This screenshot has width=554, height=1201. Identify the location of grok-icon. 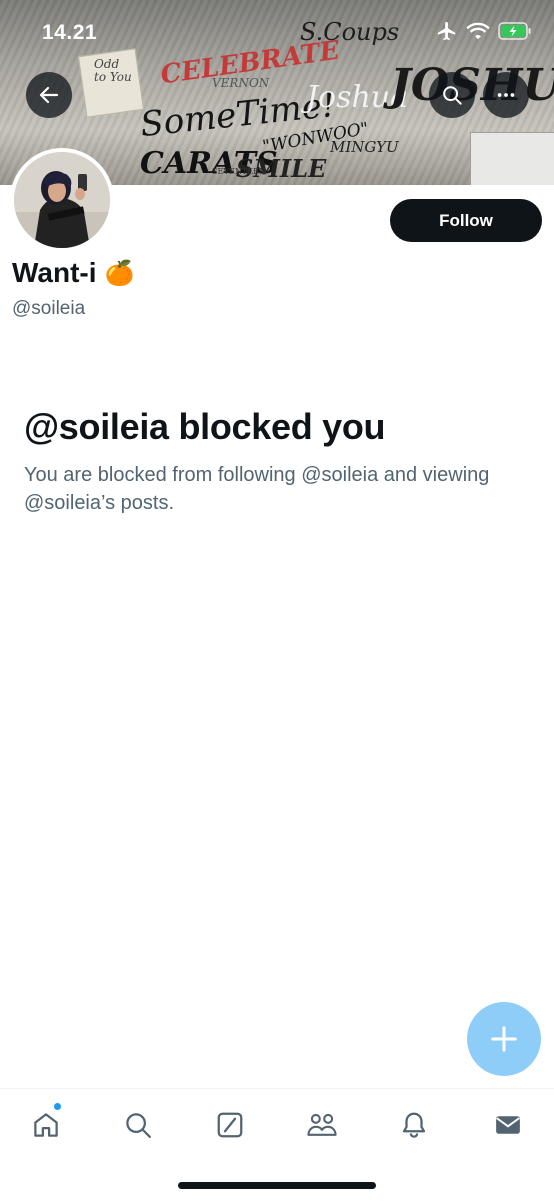
(230, 1125).